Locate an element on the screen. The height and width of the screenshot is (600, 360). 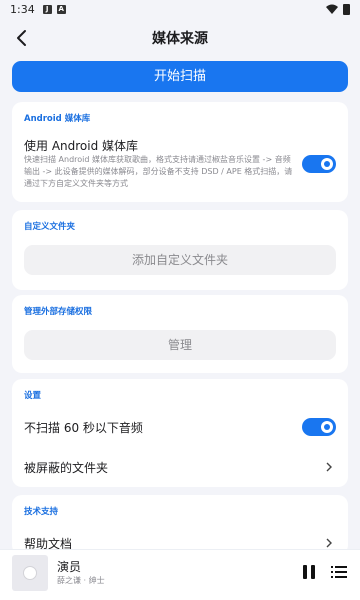
album-cover is located at coordinates (30, 573).